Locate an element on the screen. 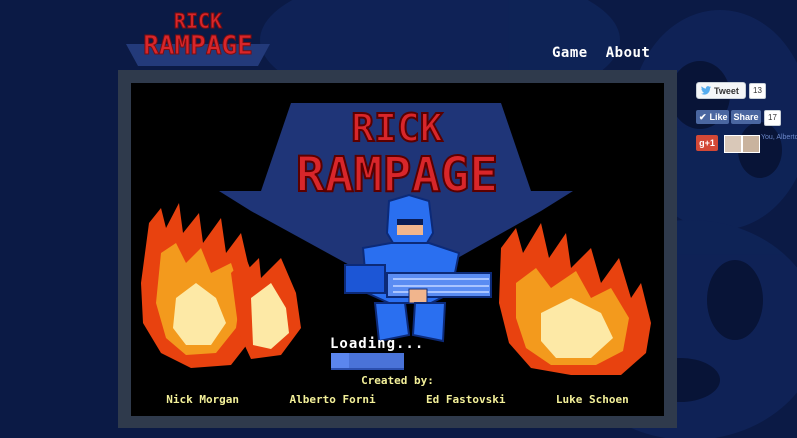 The height and width of the screenshot is (438, 797). fb-like-button: ✔ Like is located at coordinates (712, 117).